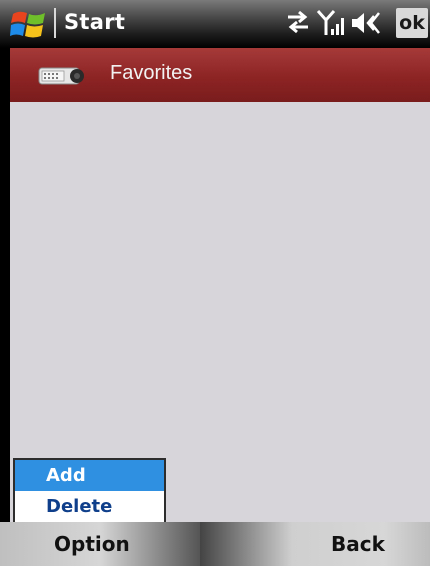  Describe the element at coordinates (298, 22) in the screenshot. I see `connectivity-icon` at that location.